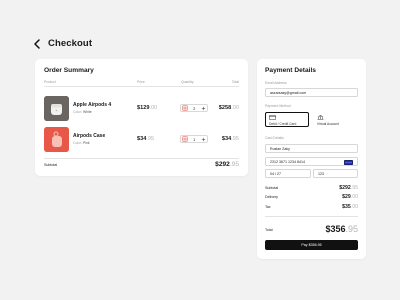 This screenshot has height=300, width=400. I want to click on payment-details-title: Payment Details, so click(290, 70).